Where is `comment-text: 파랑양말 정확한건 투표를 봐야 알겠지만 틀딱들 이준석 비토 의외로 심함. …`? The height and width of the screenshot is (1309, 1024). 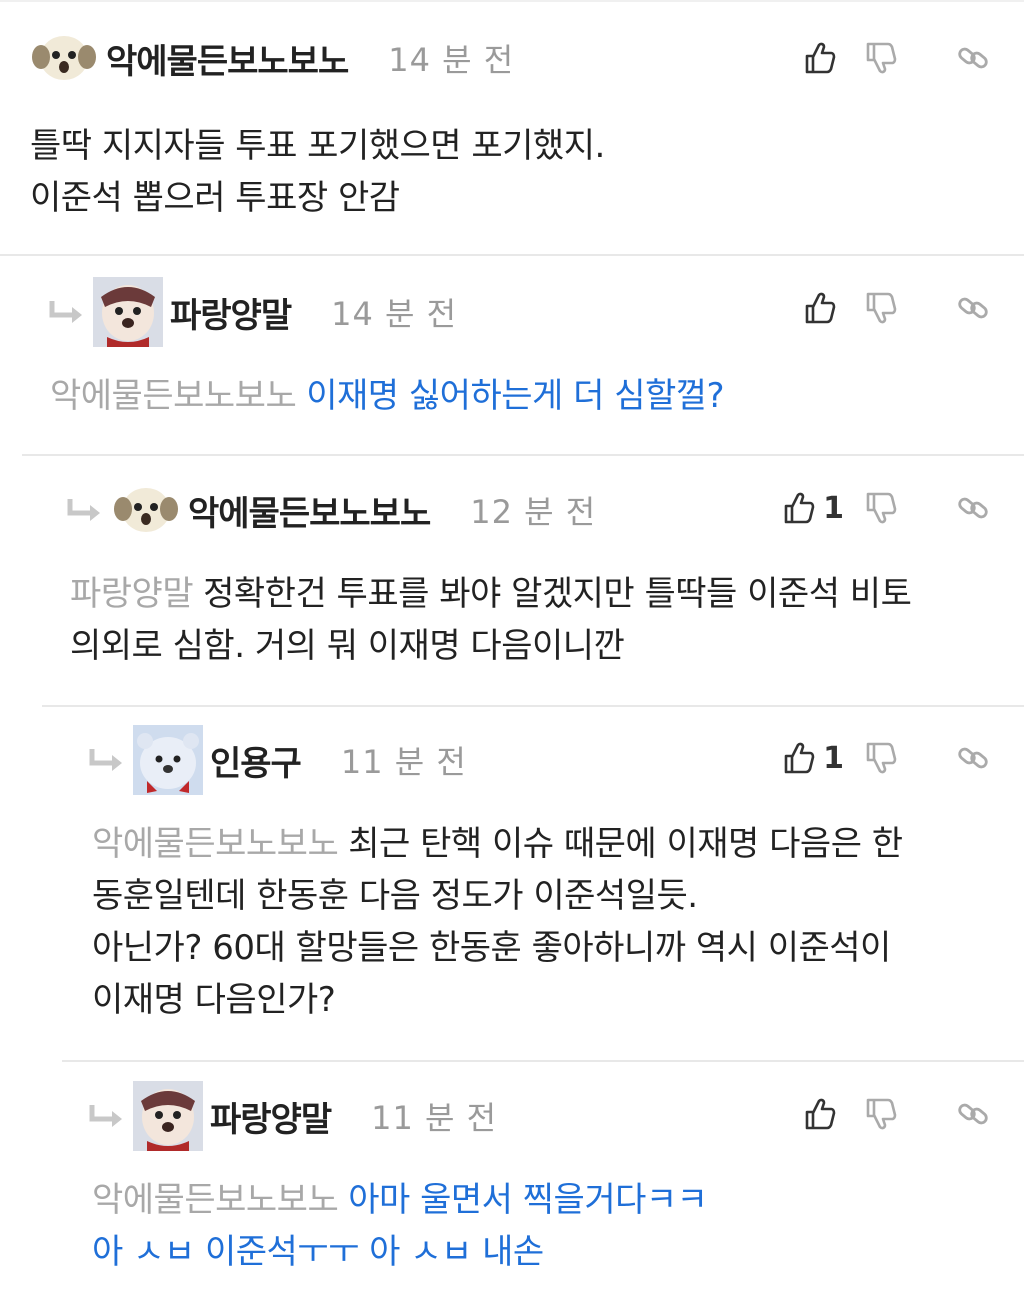
comment-text: 파랑양말 정확한건 투표를 봐야 알겠지만 틀딱들 이준석 비토 의외로 심함. … is located at coordinates (491, 620).